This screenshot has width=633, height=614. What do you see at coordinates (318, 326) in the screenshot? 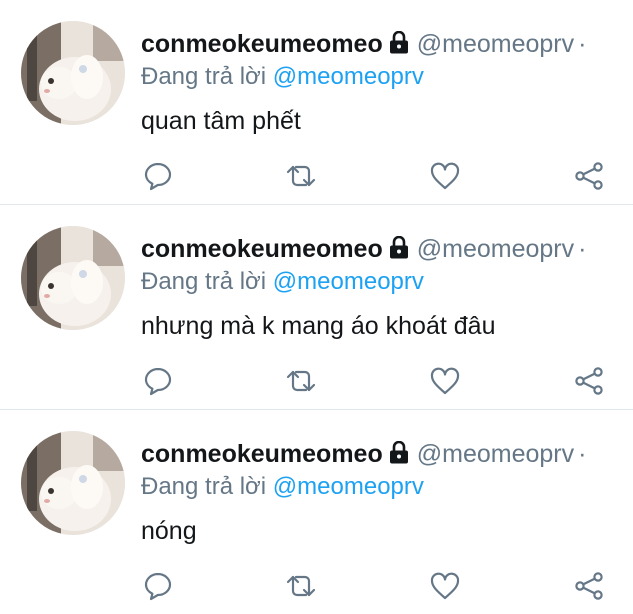
I see `tweet-text: nhưng mà k mang áo khoát đâu` at bounding box center [318, 326].